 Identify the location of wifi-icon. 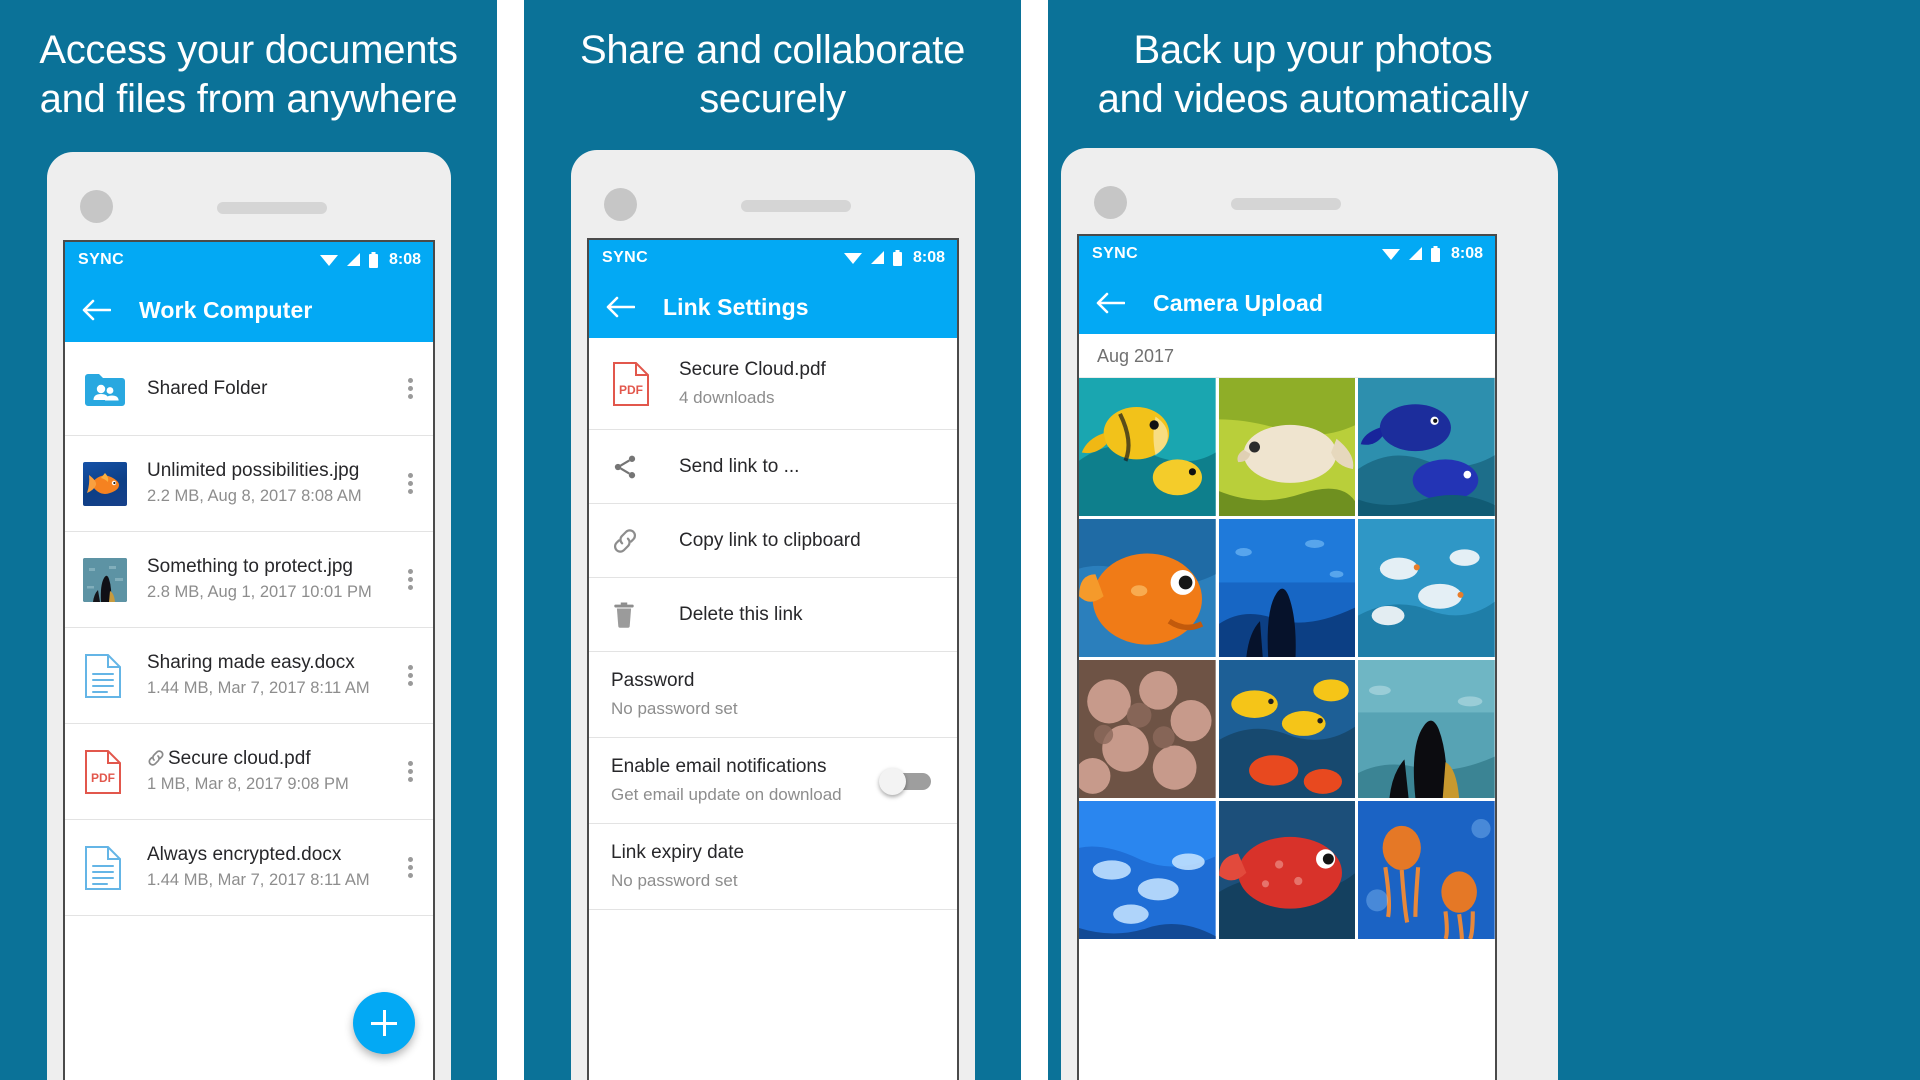
(328, 260).